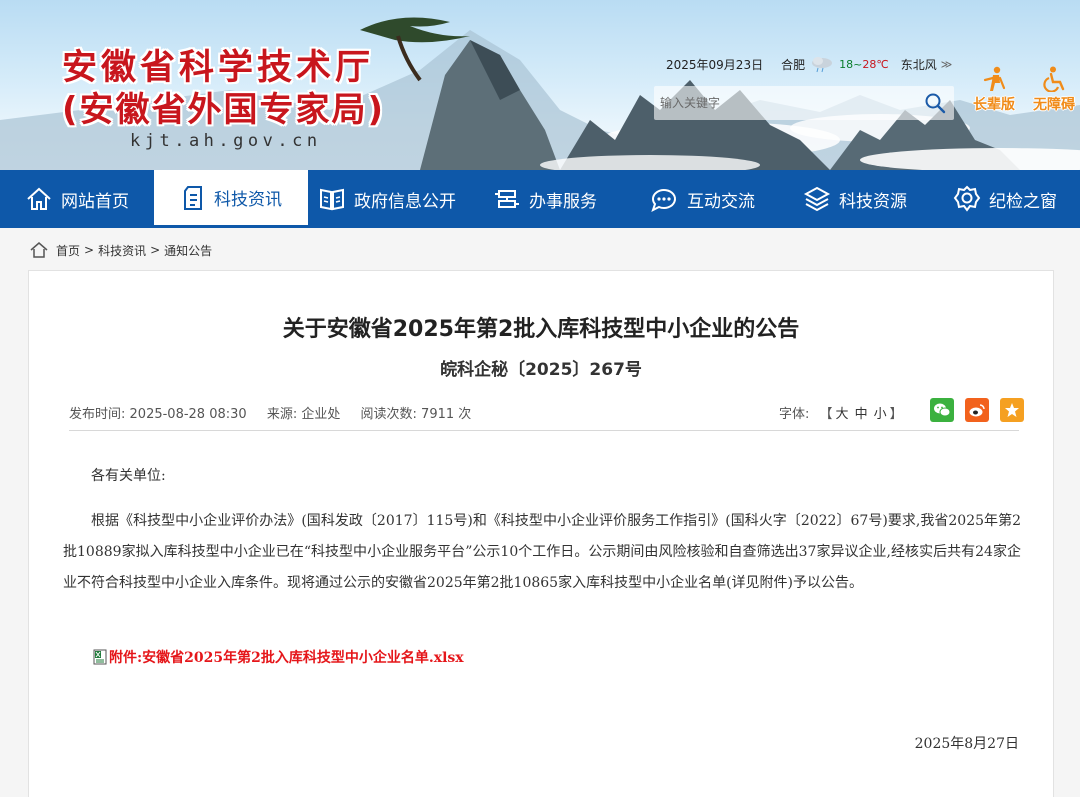 This screenshot has width=1080, height=797. I want to click on wind-direction: 东北风, so click(918, 64).